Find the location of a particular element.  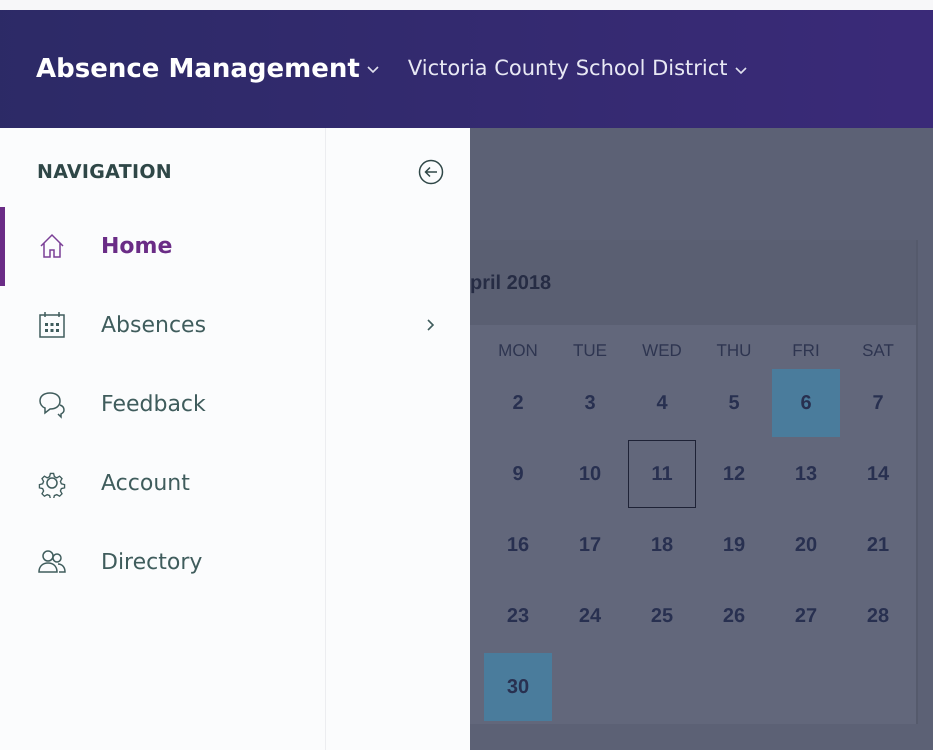

day-cell: 23 is located at coordinates (518, 616).